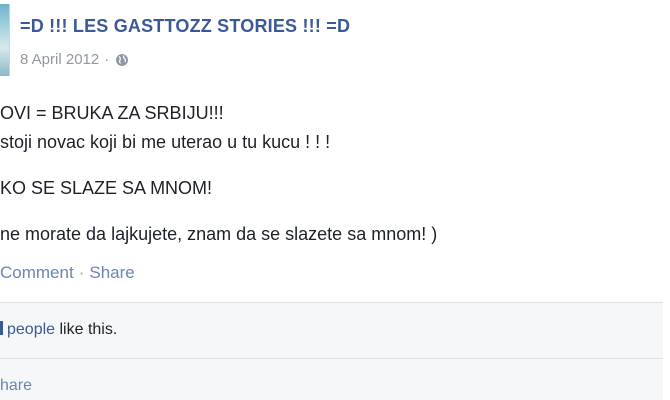  Describe the element at coordinates (59, 59) in the screenshot. I see `post-date: 8 April 2012` at that location.